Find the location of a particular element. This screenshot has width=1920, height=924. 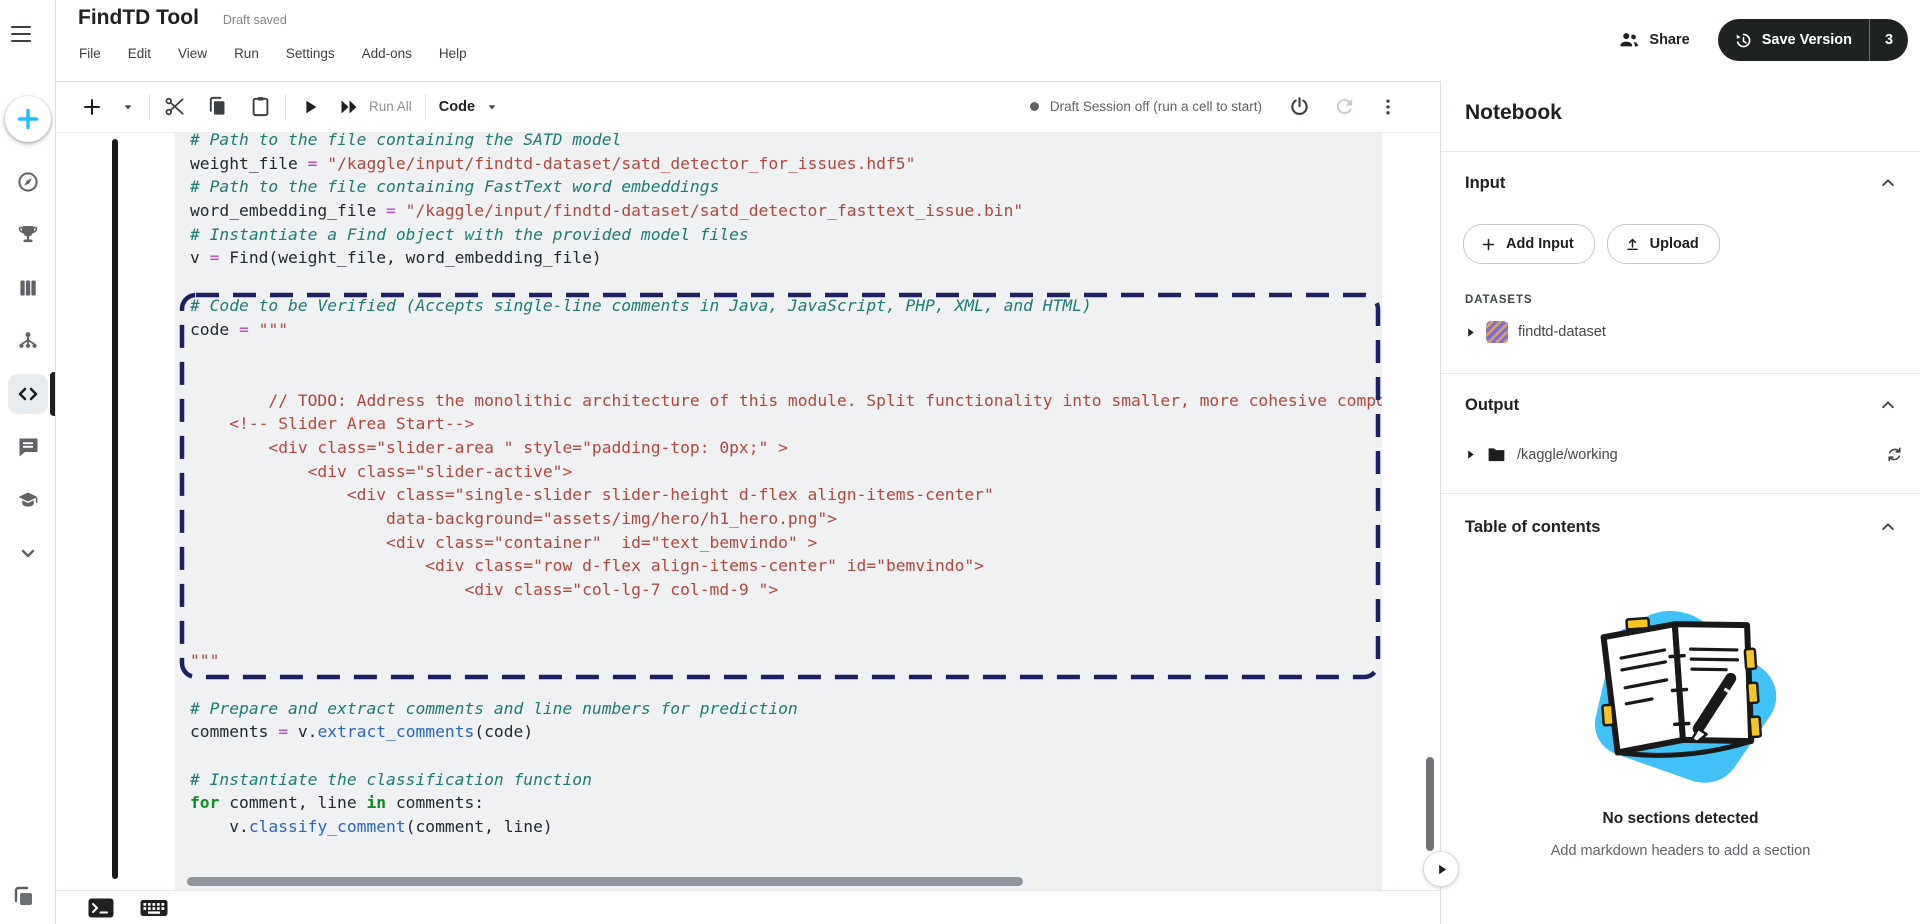

menu-help: Help is located at coordinates (453, 53).